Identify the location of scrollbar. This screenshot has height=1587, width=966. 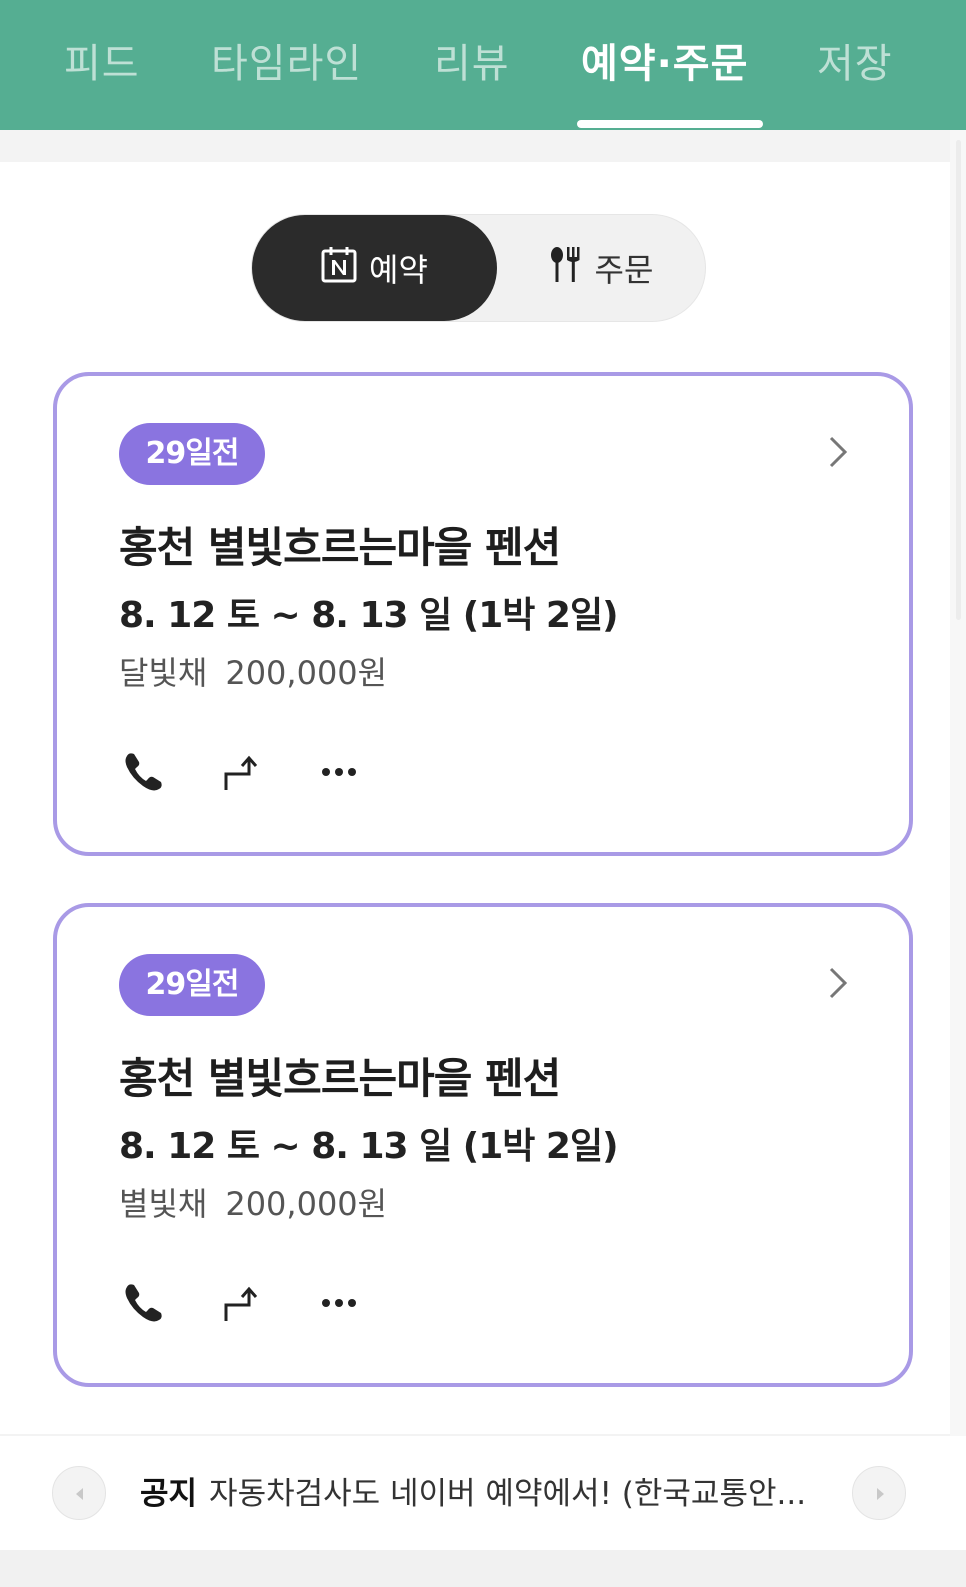
(958, 795).